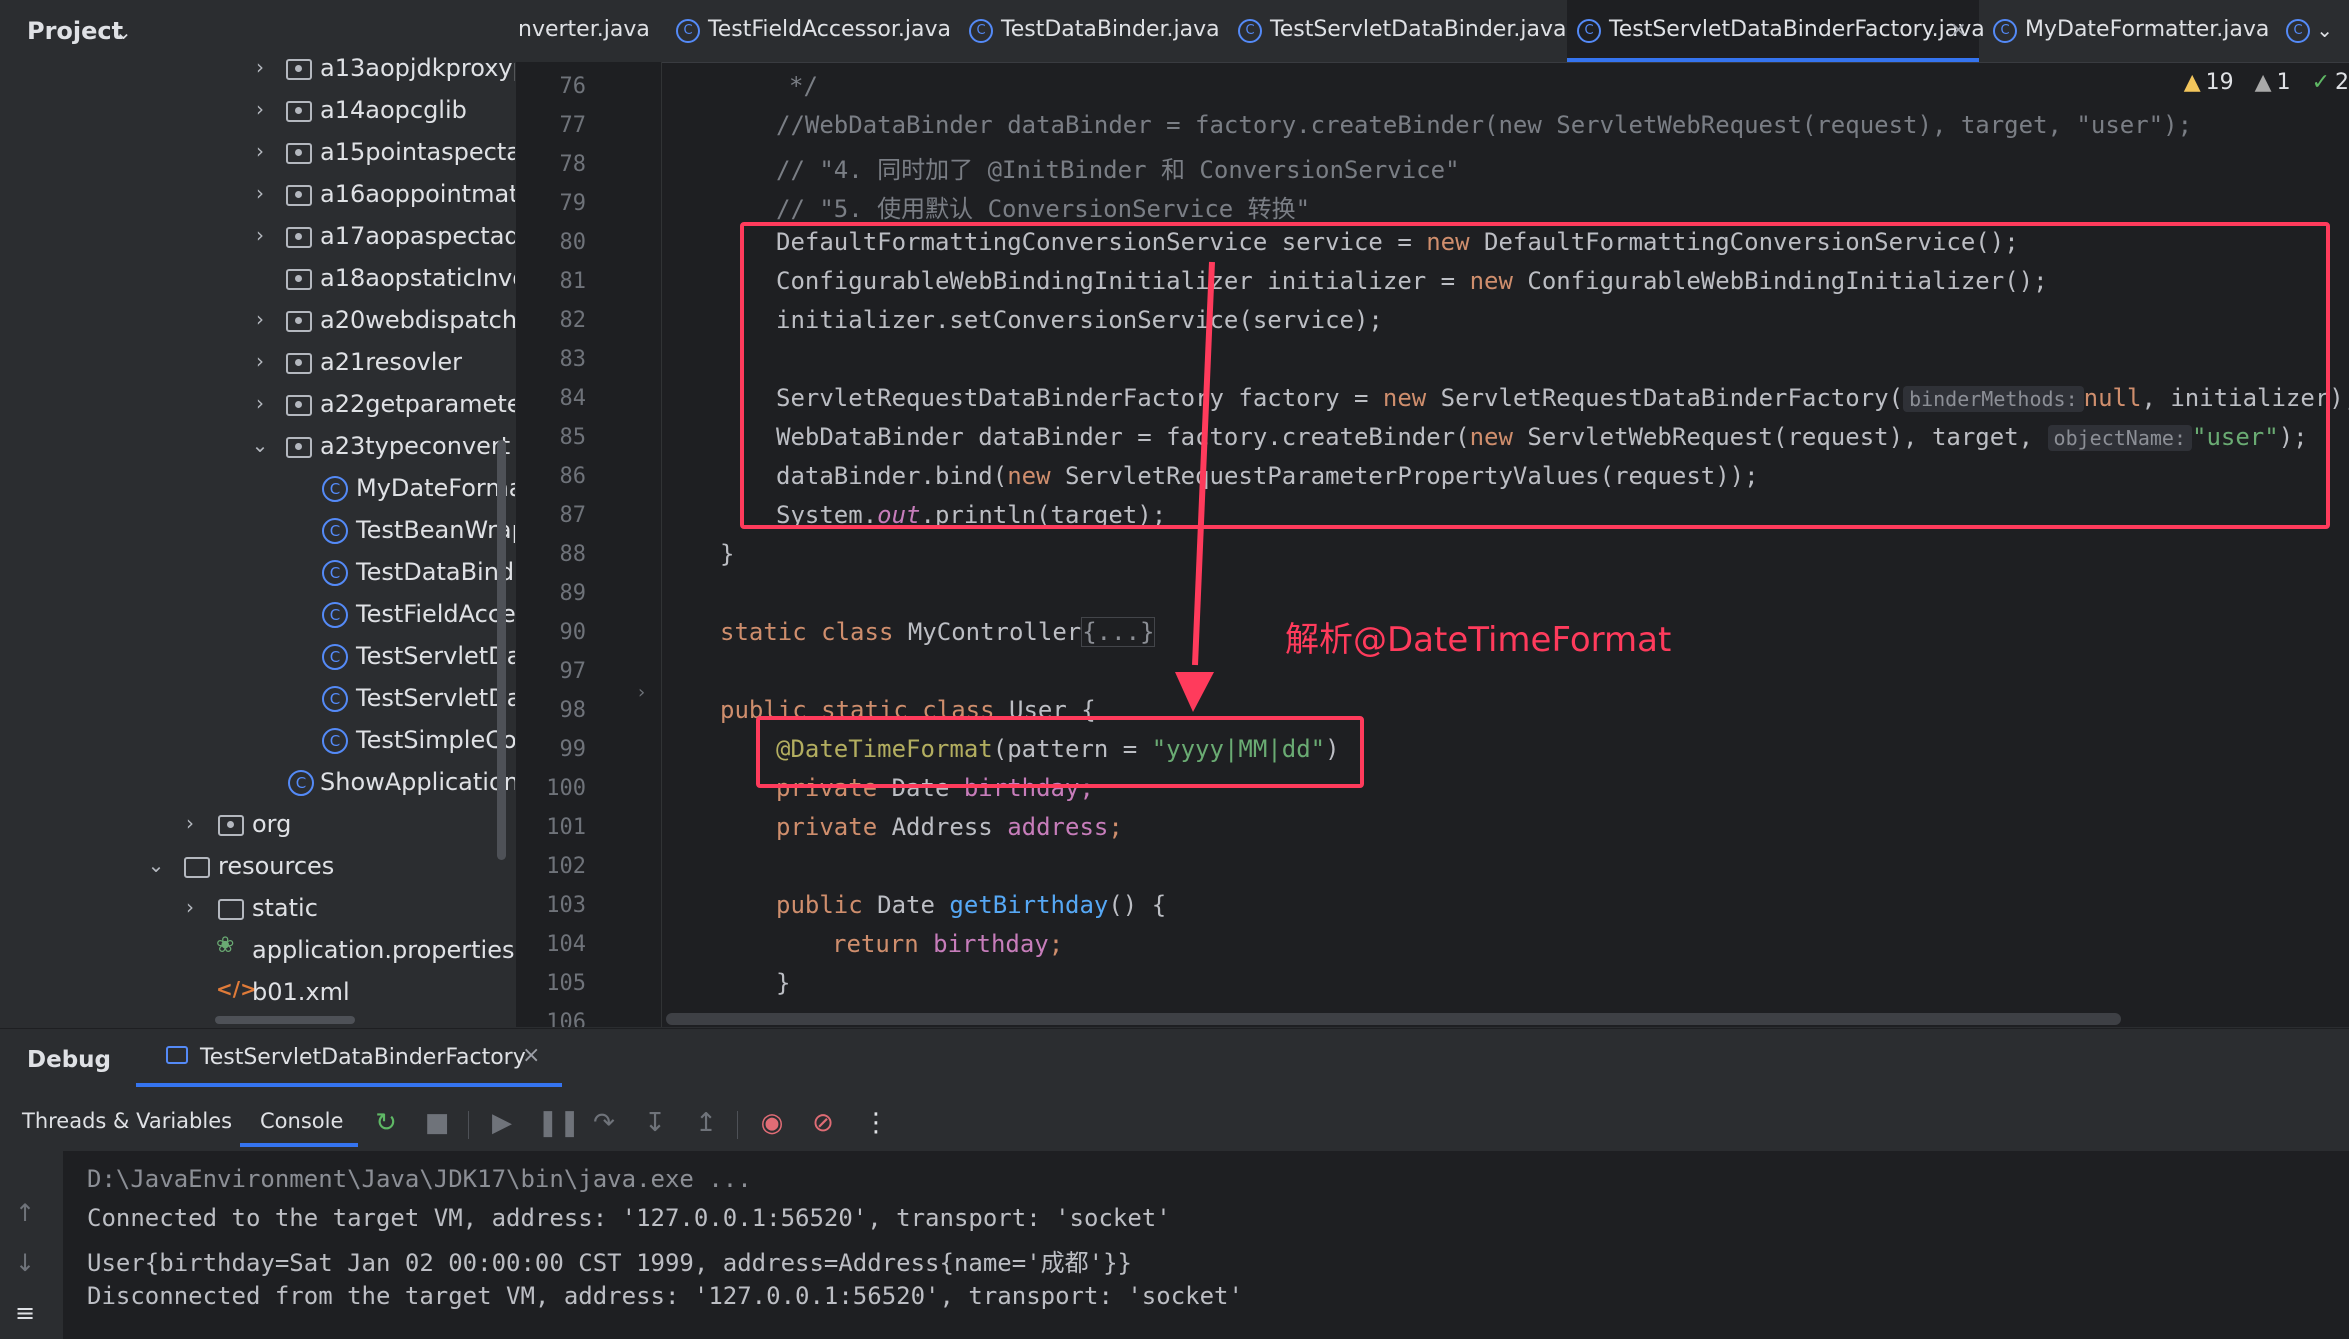 This screenshot has width=2349, height=1339. I want to click on arrow-down-icon: ↓, so click(25, 1263).